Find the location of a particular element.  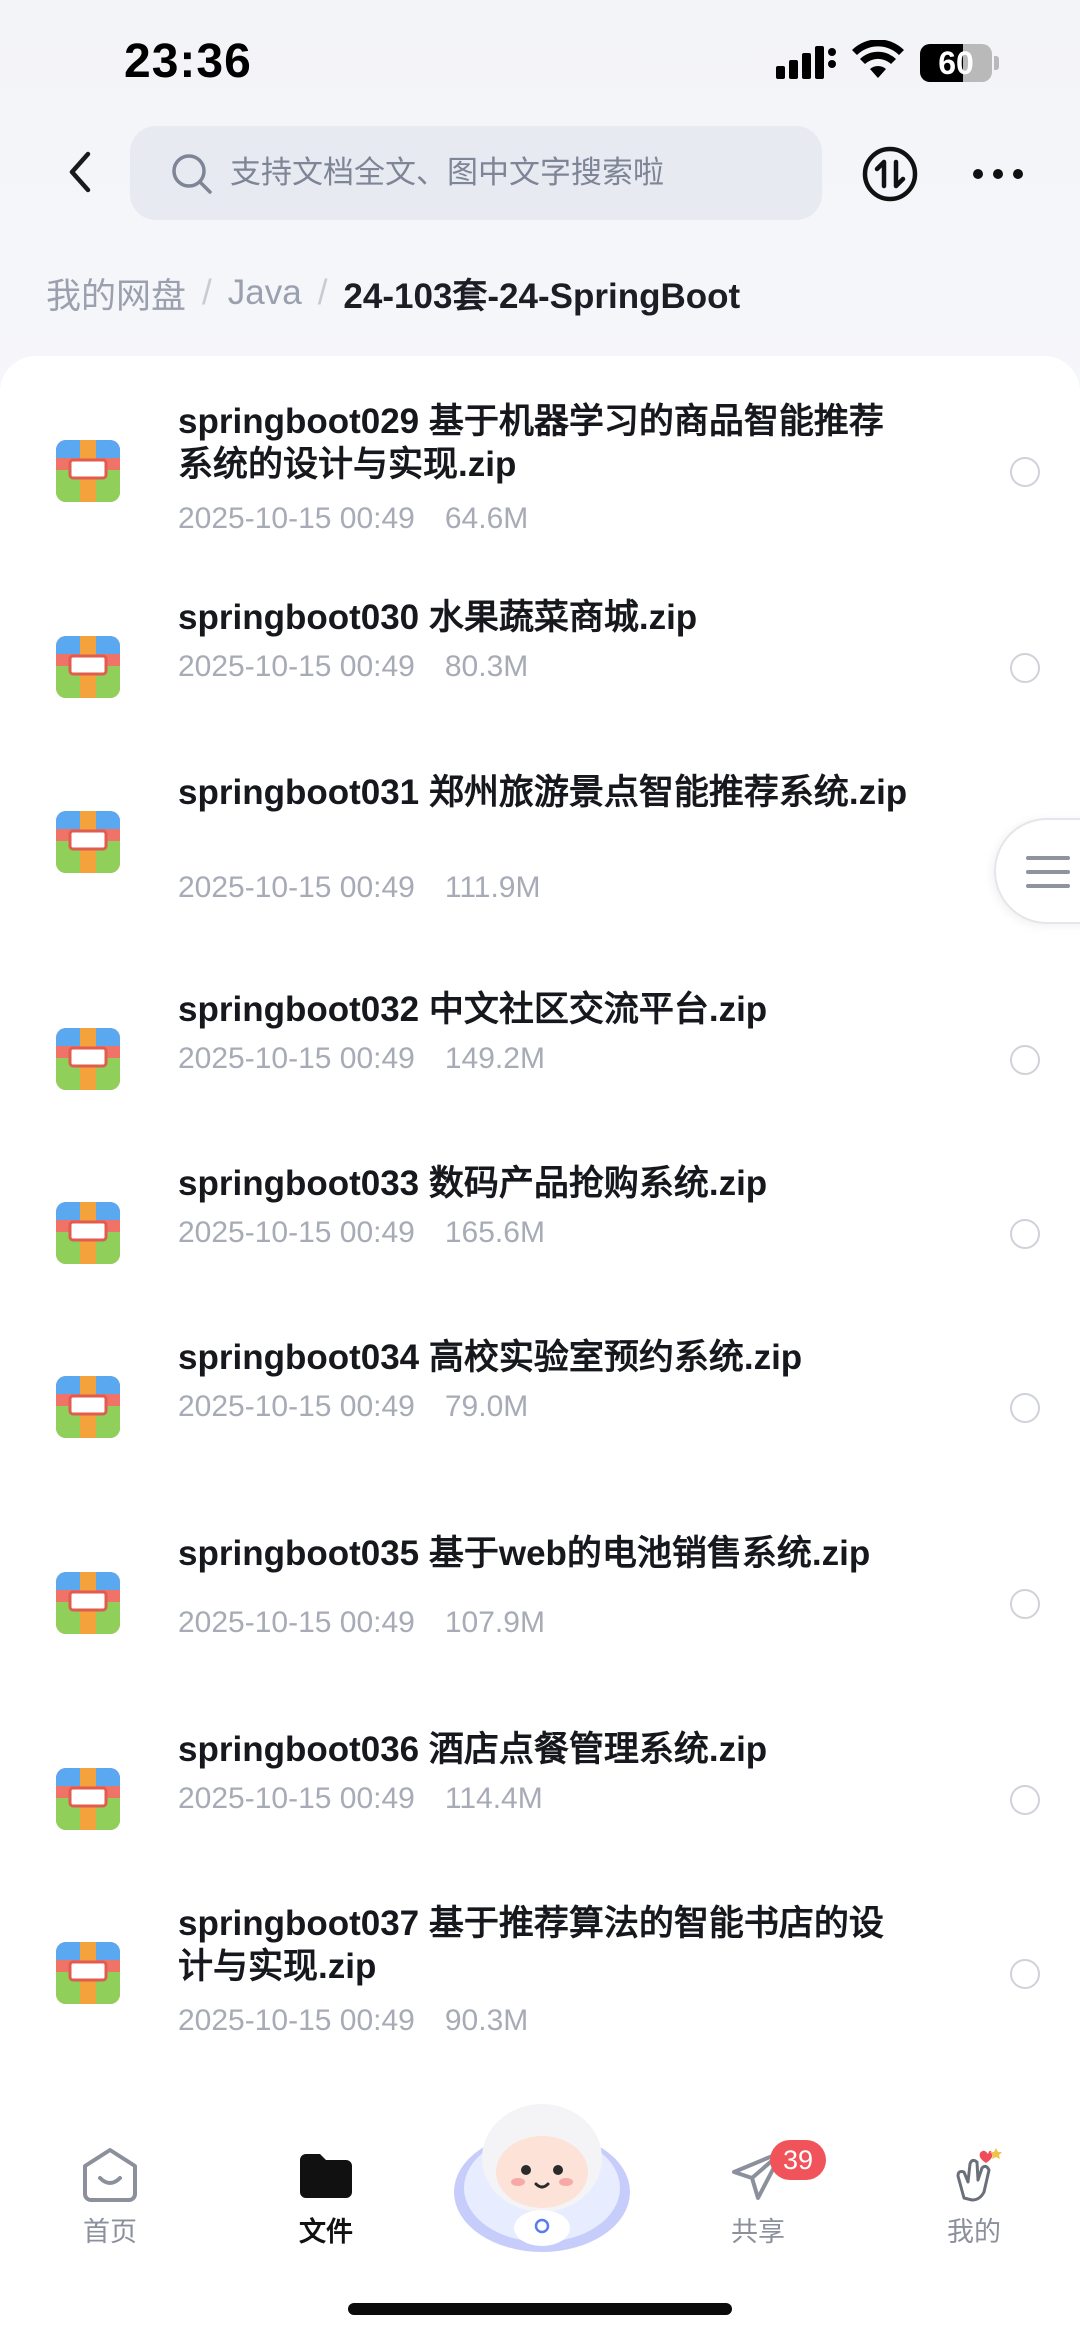

file-size: 64.6M is located at coordinates (486, 518).